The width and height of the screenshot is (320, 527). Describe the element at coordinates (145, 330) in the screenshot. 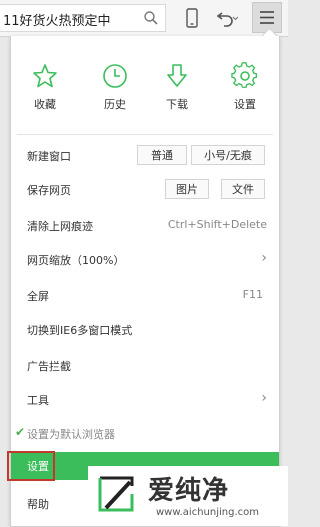

I see `ie6-mode-item: 切换到IE6多窗口模式` at that location.